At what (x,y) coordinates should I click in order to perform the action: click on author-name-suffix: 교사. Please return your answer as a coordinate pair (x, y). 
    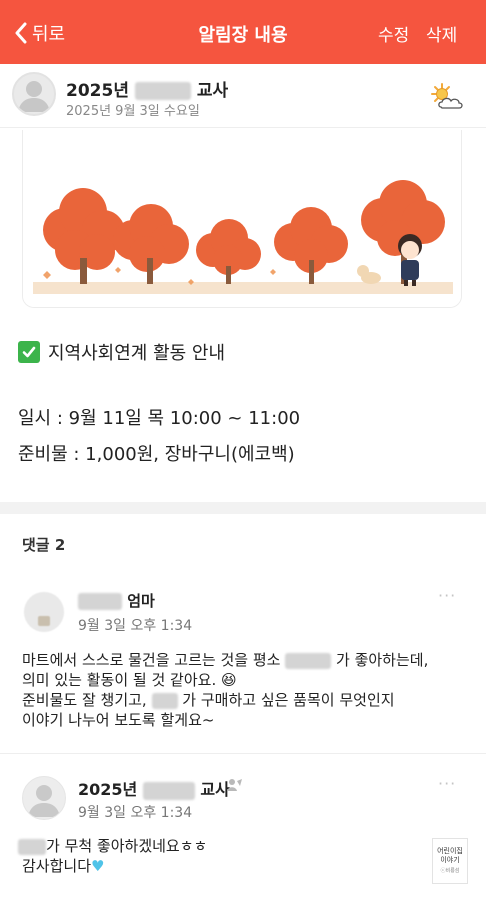
    Looking at the image, I should click on (212, 91).